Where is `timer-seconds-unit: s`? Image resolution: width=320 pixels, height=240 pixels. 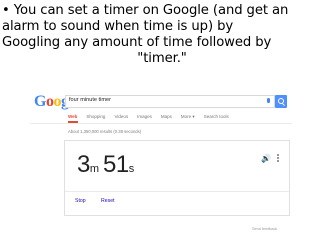 timer-seconds-unit: s is located at coordinates (131, 169).